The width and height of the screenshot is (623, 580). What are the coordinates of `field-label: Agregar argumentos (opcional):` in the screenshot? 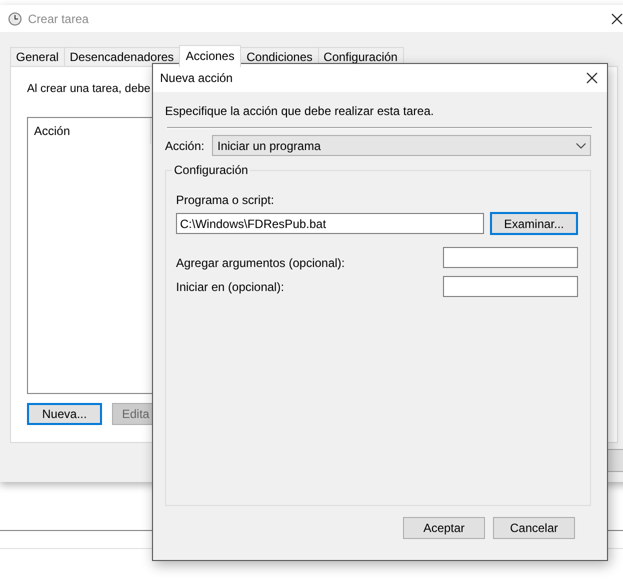 It's located at (260, 262).